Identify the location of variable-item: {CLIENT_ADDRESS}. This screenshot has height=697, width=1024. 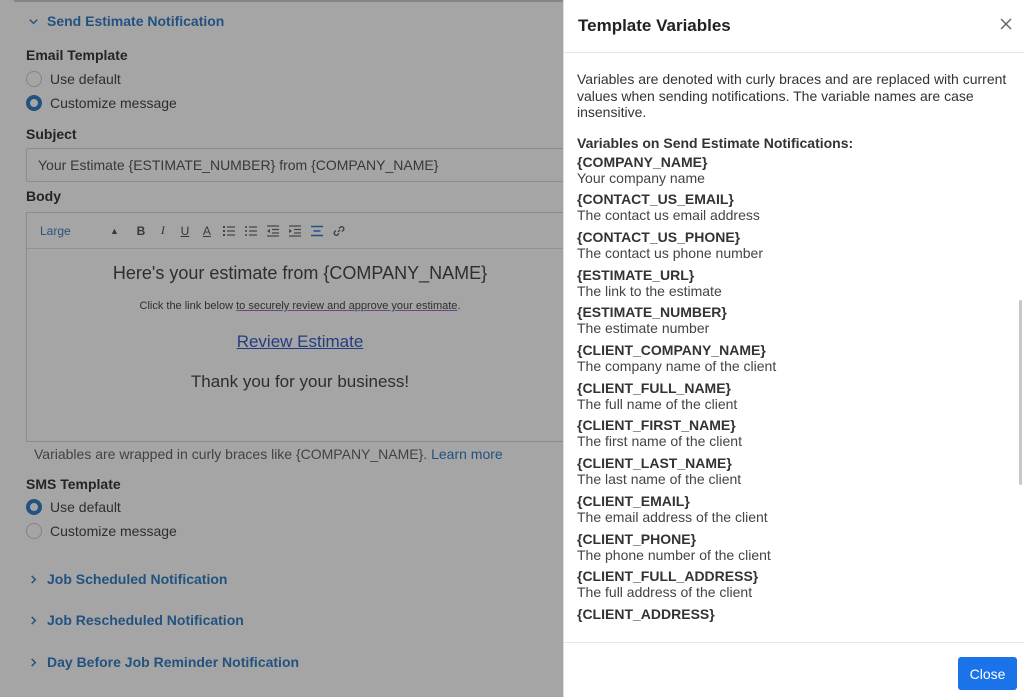
(792, 614).